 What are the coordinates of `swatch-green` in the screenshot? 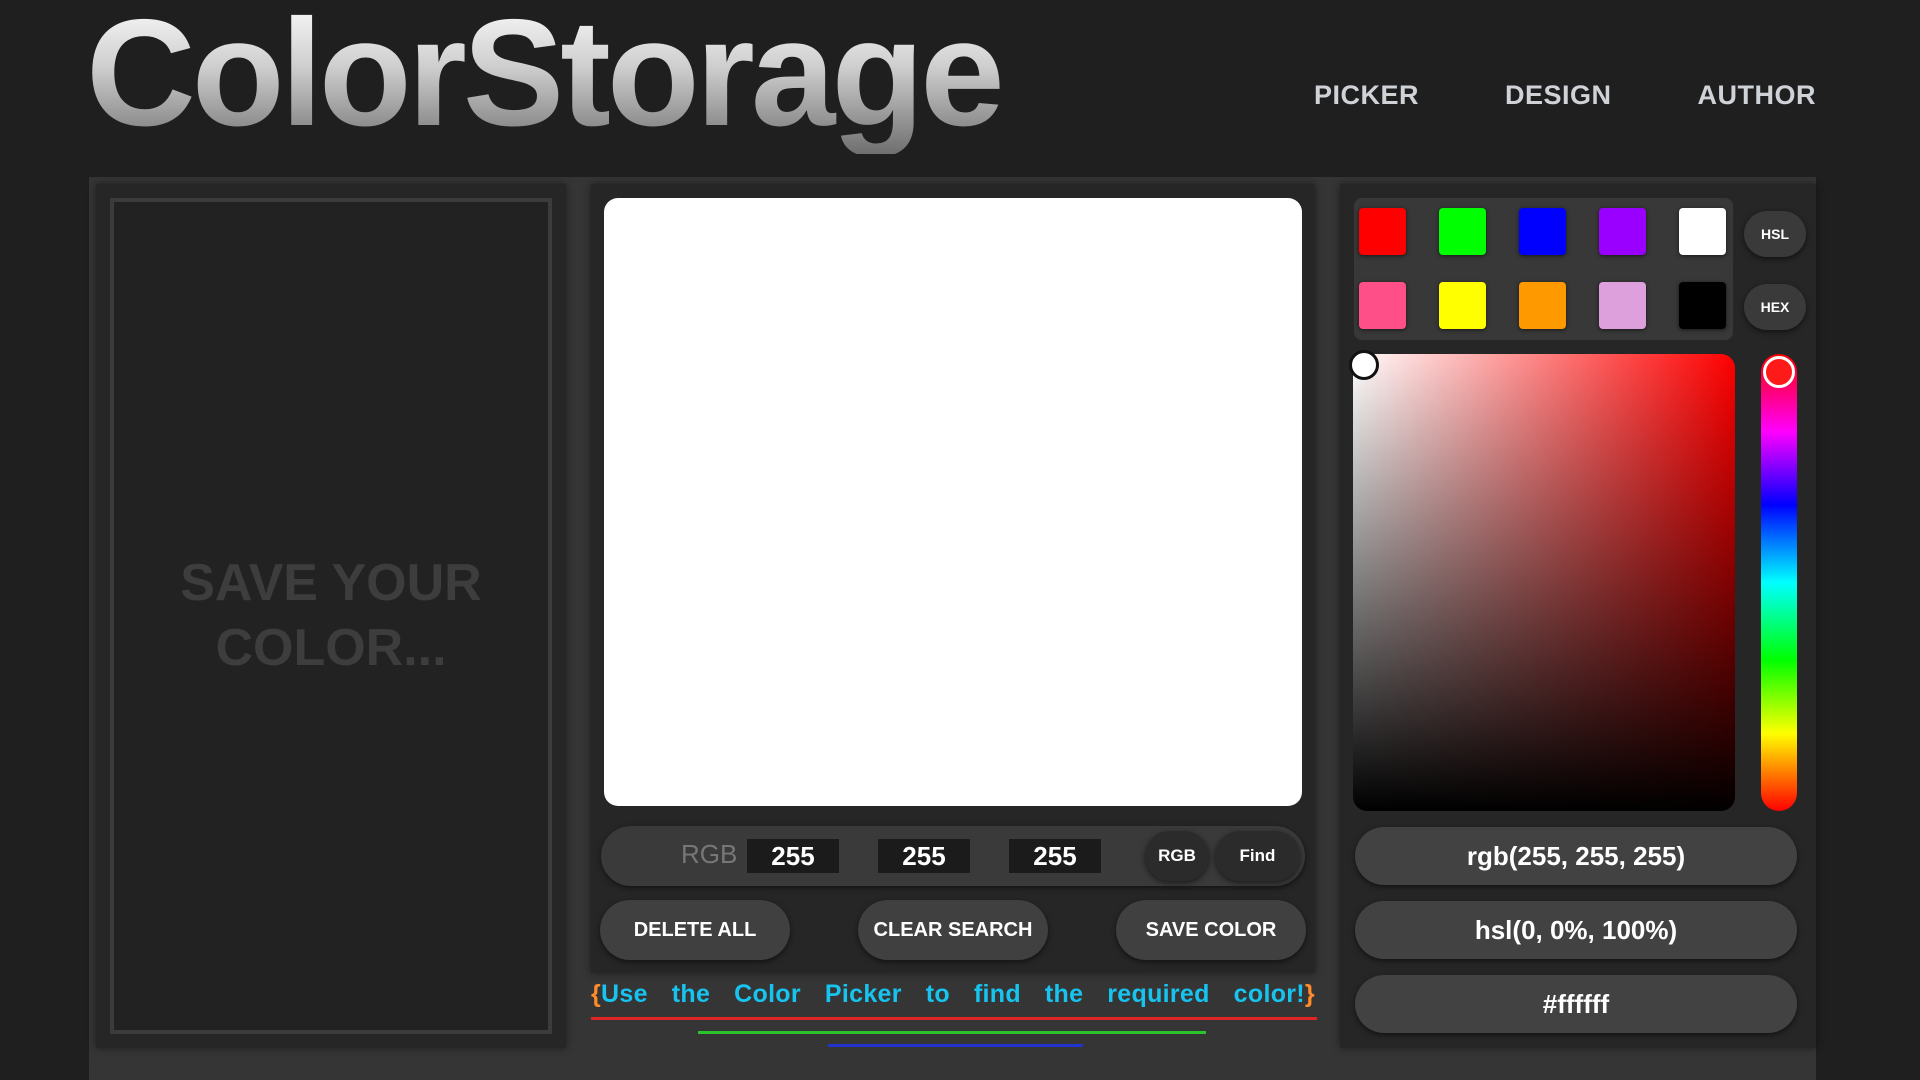 It's located at (1462, 231).